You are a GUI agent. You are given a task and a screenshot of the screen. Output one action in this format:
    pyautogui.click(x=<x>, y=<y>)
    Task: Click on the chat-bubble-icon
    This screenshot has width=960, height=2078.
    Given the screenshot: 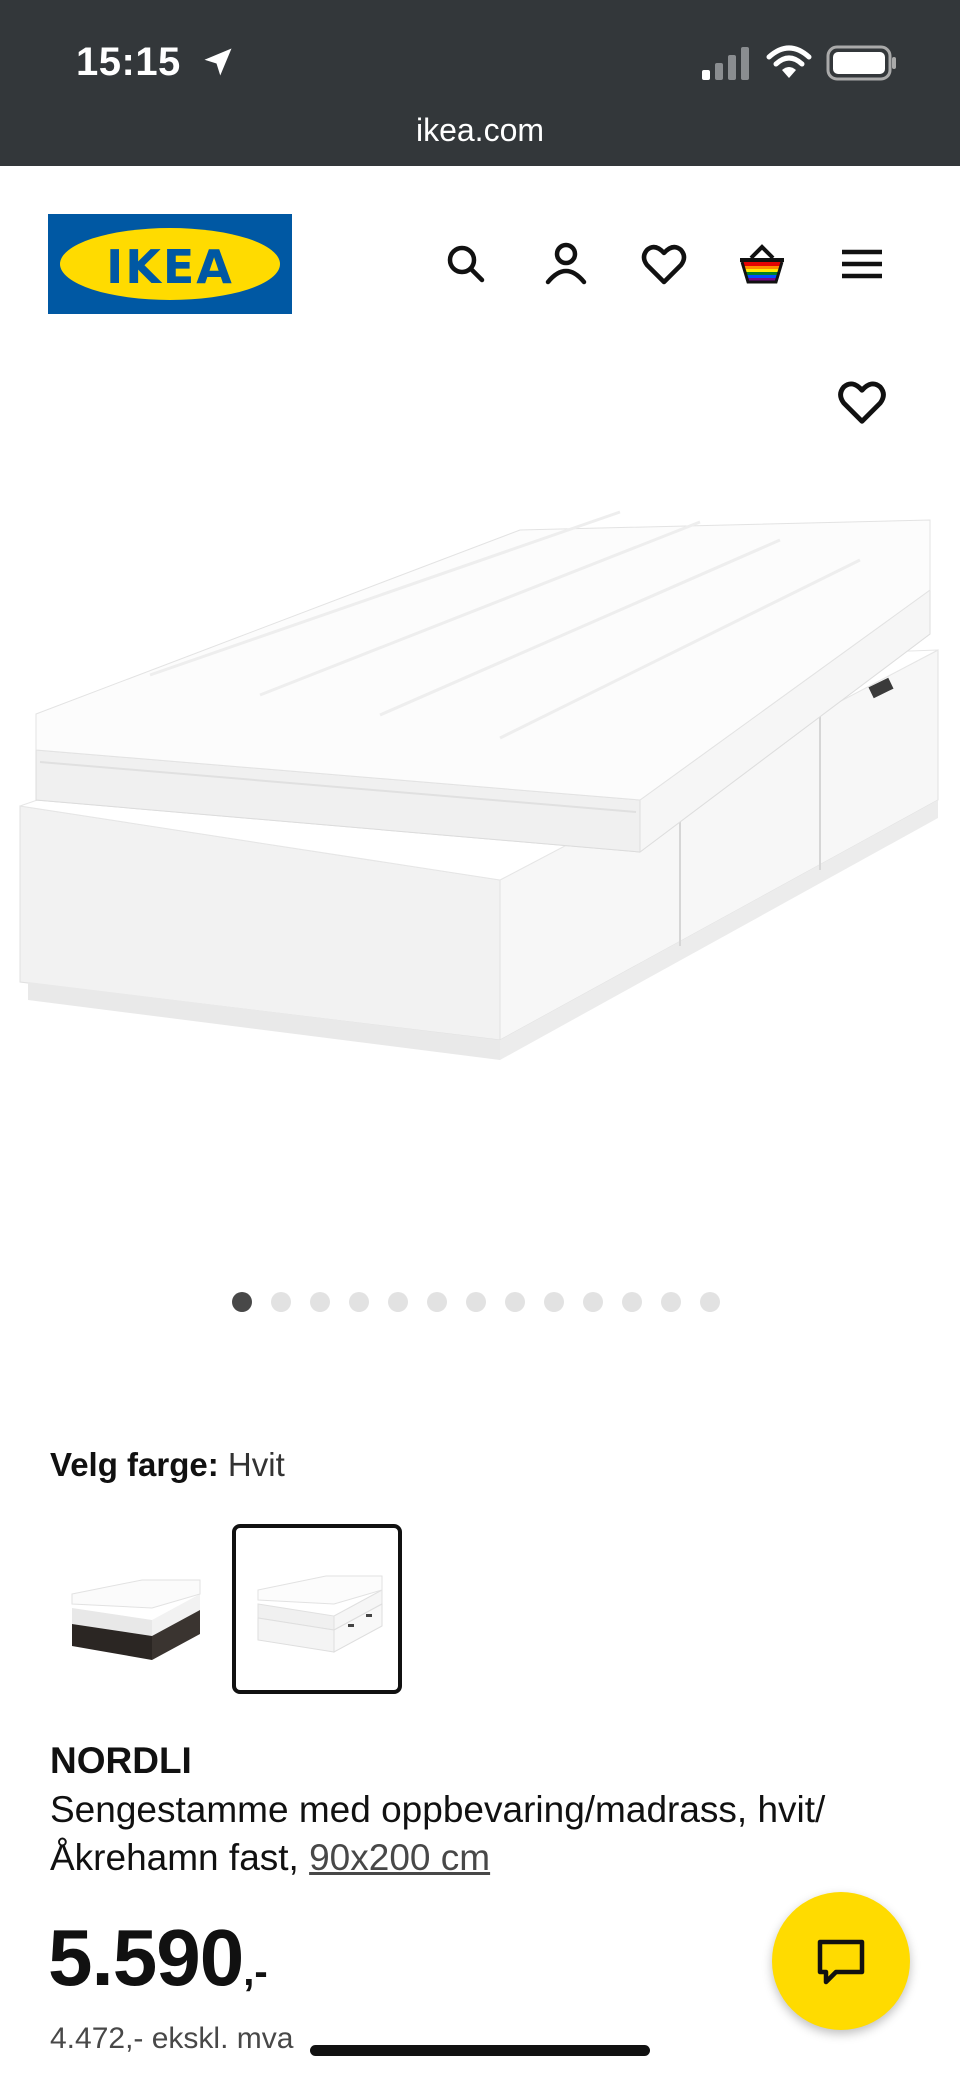 What is the action you would take?
    pyautogui.click(x=841, y=1962)
    